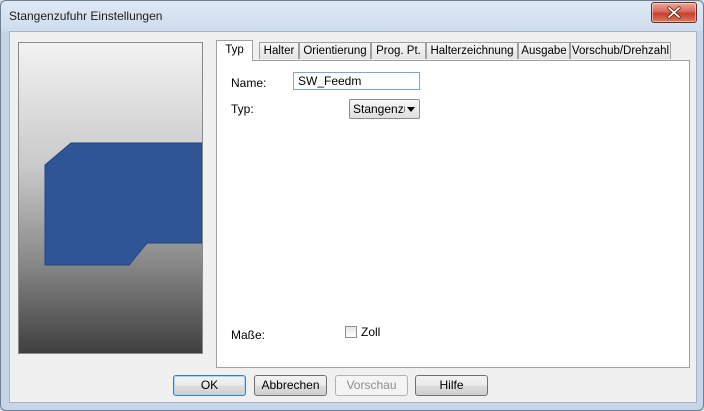 The width and height of the screenshot is (704, 411). What do you see at coordinates (620, 50) in the screenshot?
I see `tab-vorschub-drehzahl: Vorschub/Drehzahl` at bounding box center [620, 50].